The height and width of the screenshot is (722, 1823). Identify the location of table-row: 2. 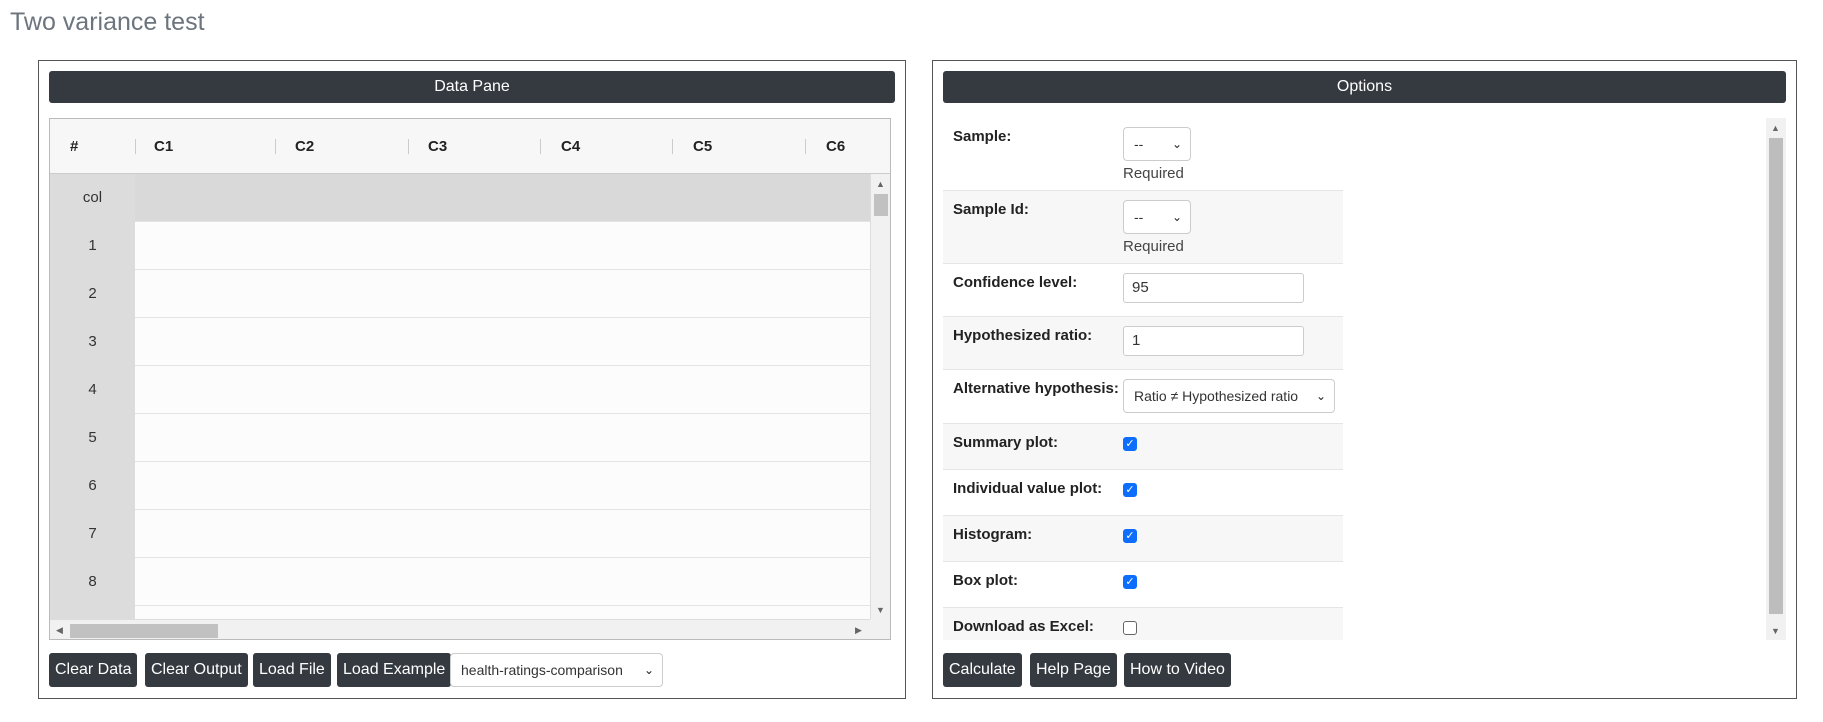
(460, 294).